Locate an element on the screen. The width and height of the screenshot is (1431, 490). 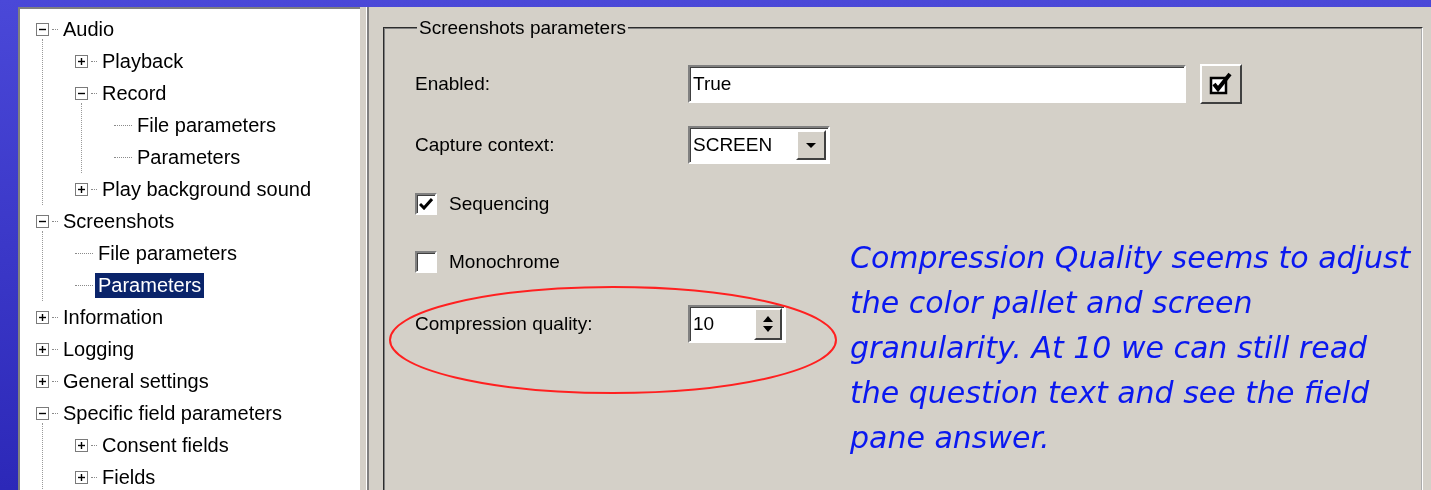
tree-item: Consent fields is located at coordinates (165, 445).